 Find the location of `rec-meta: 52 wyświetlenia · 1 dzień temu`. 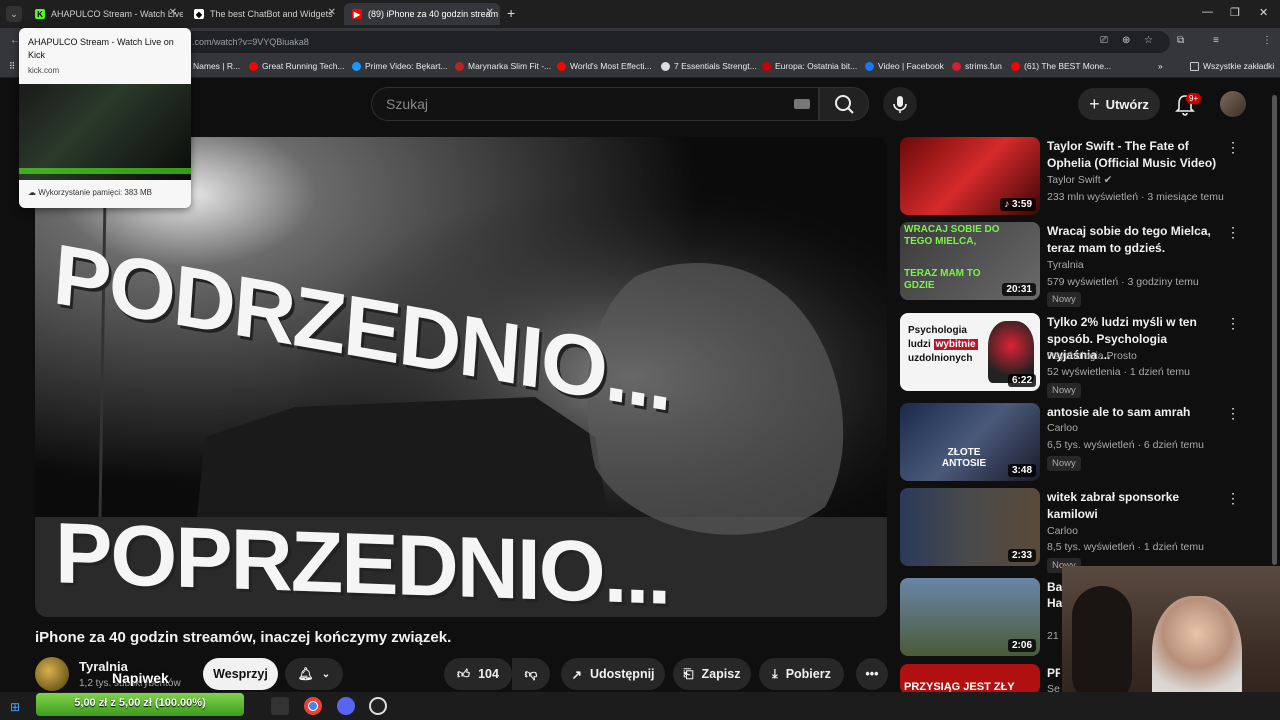

rec-meta: 52 wyświetlenia · 1 dzień temu is located at coordinates (1118, 372).